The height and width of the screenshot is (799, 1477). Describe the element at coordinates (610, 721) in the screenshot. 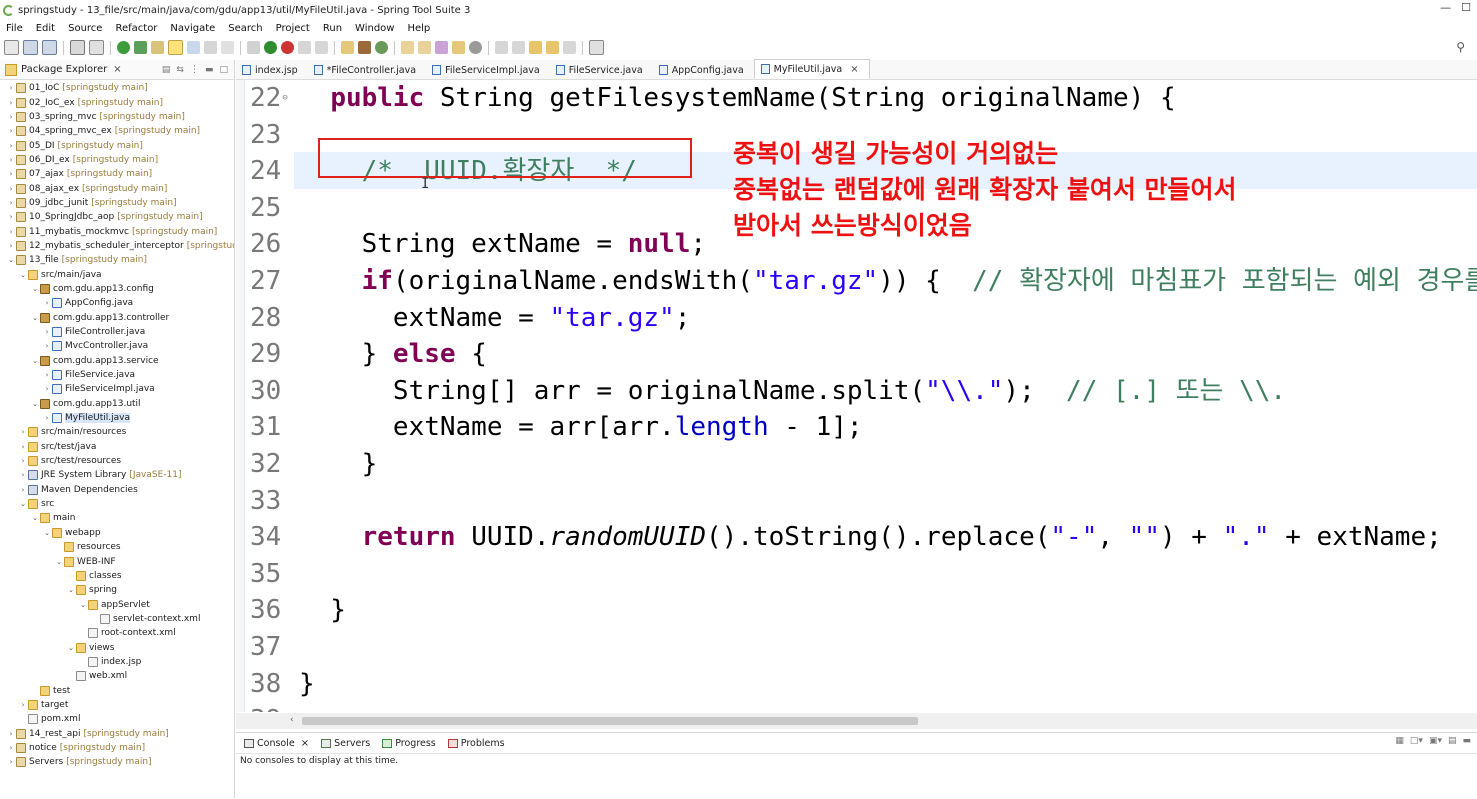

I see `scrollbar-thumb` at that location.